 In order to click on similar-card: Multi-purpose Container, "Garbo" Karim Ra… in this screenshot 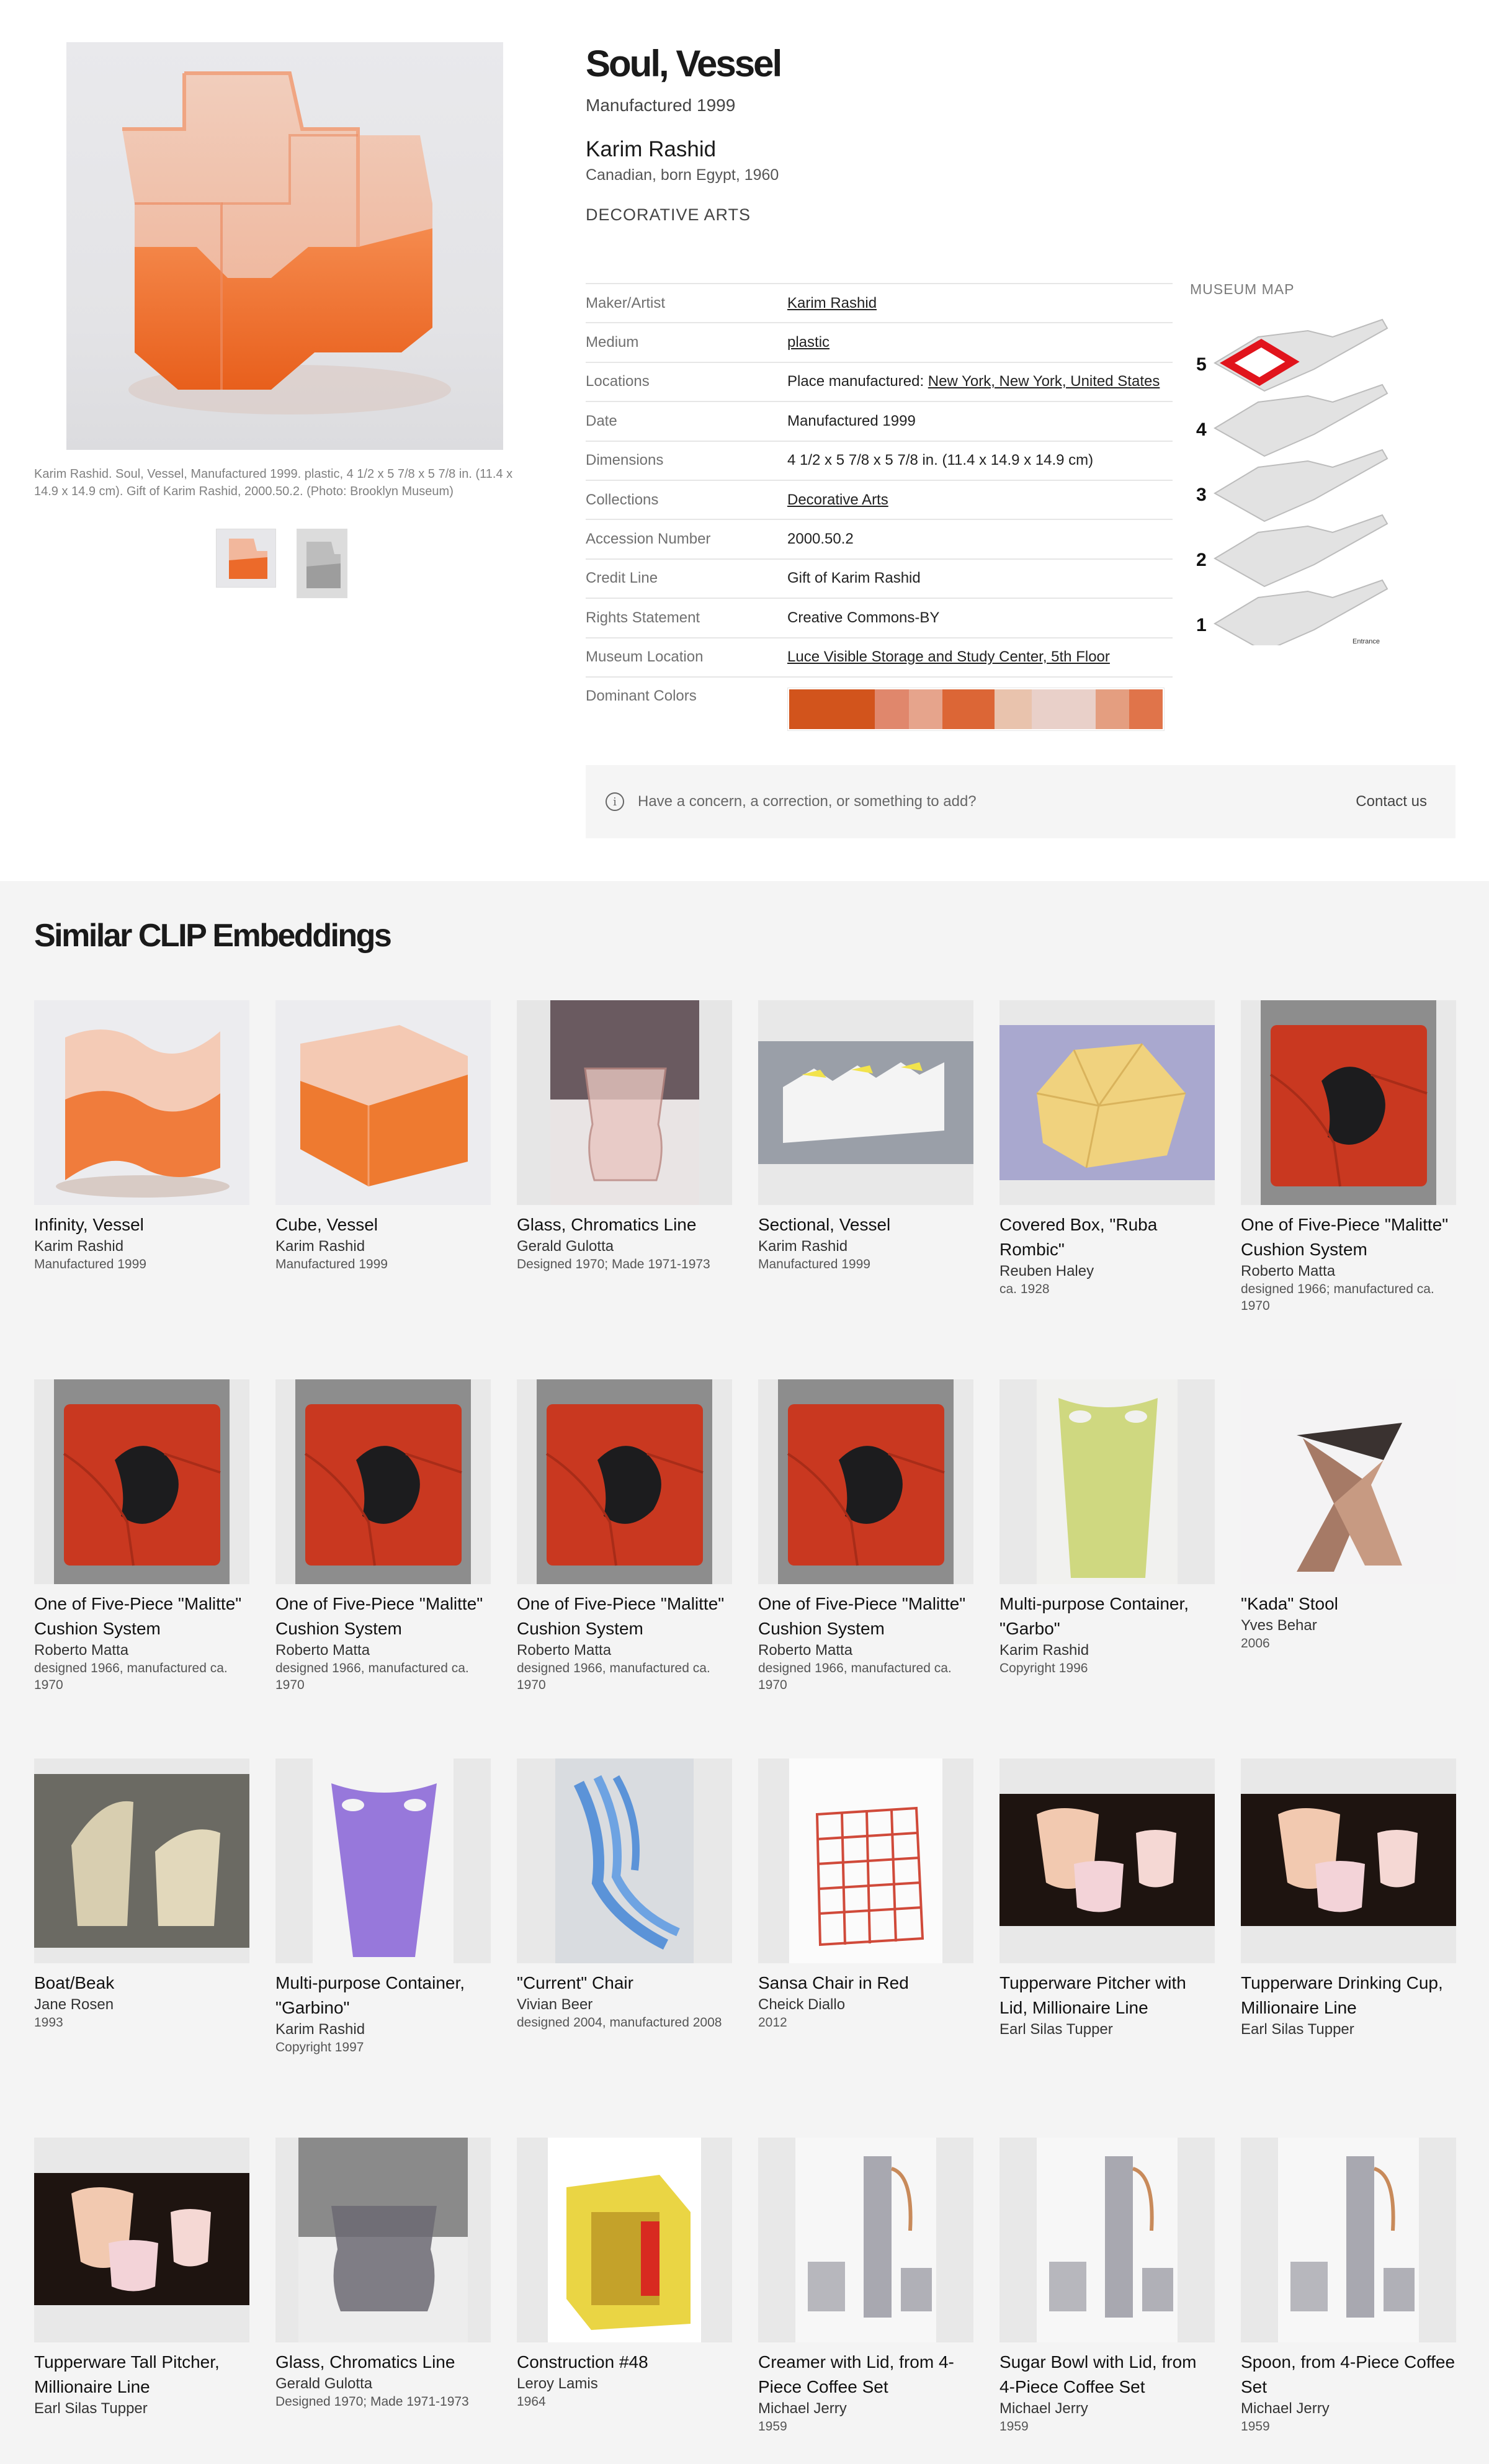, I will do `click(1107, 1528)`.